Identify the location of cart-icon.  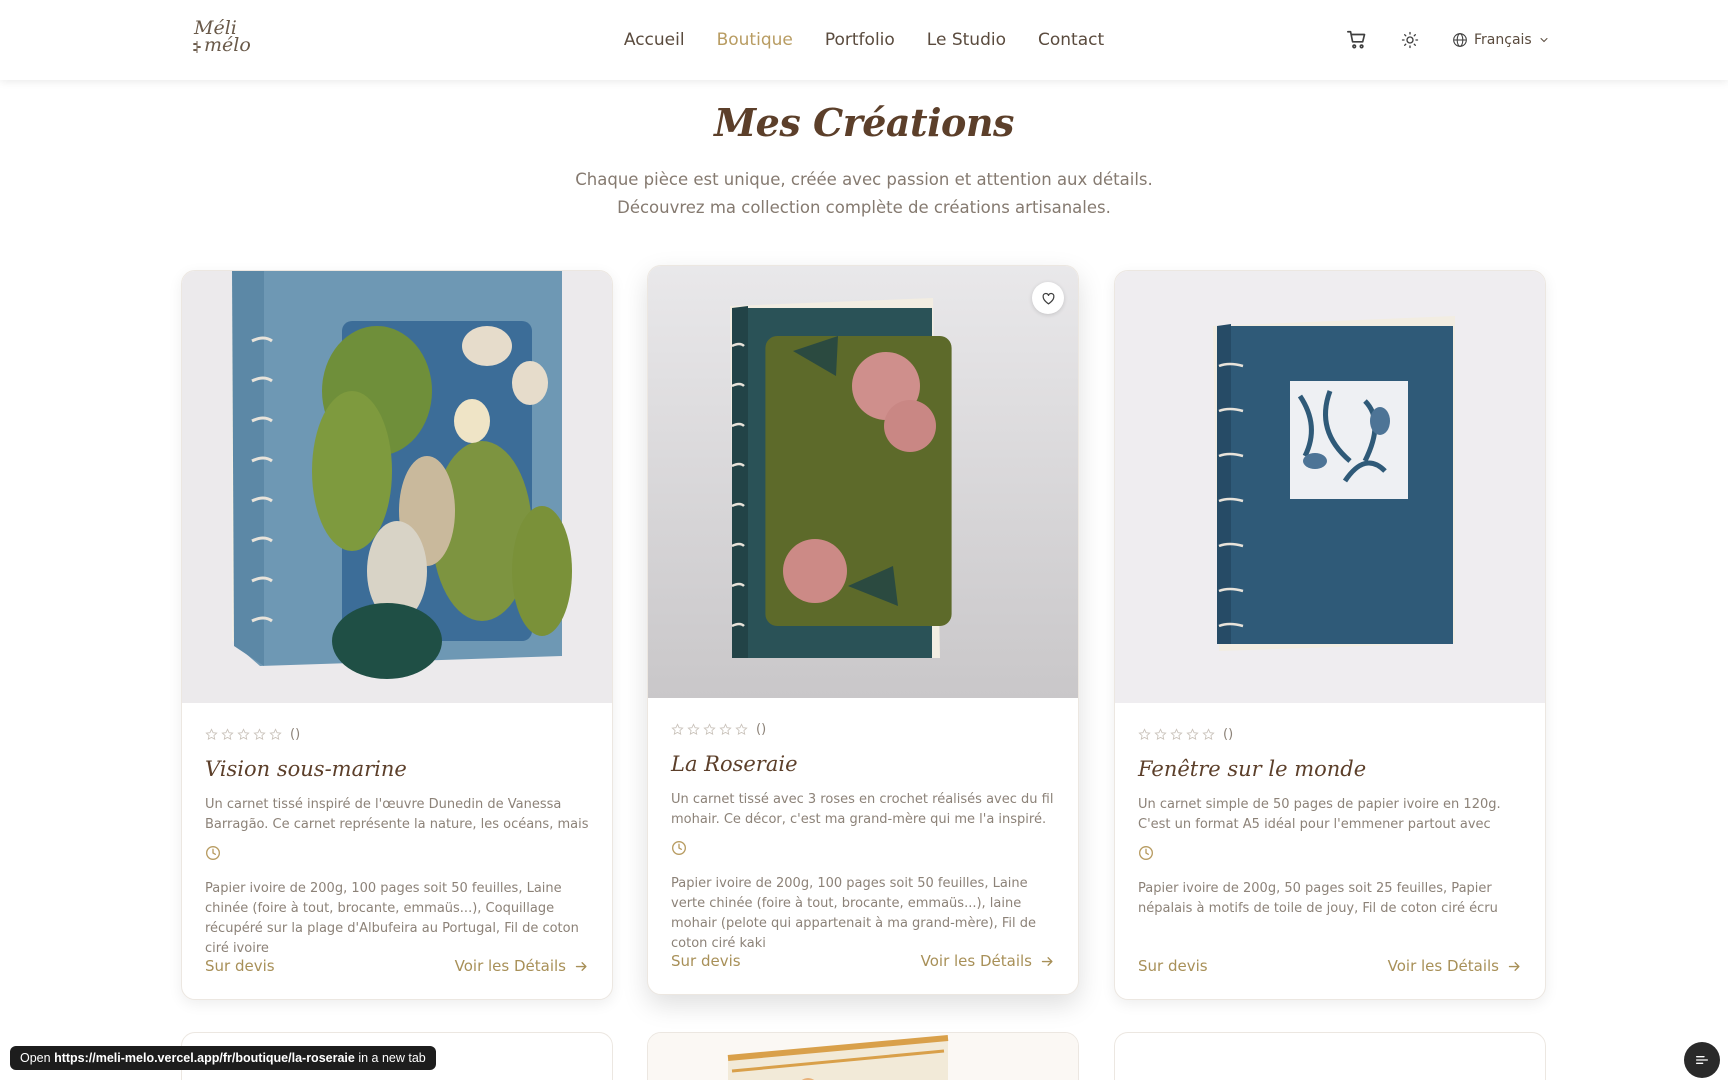
(1356, 39).